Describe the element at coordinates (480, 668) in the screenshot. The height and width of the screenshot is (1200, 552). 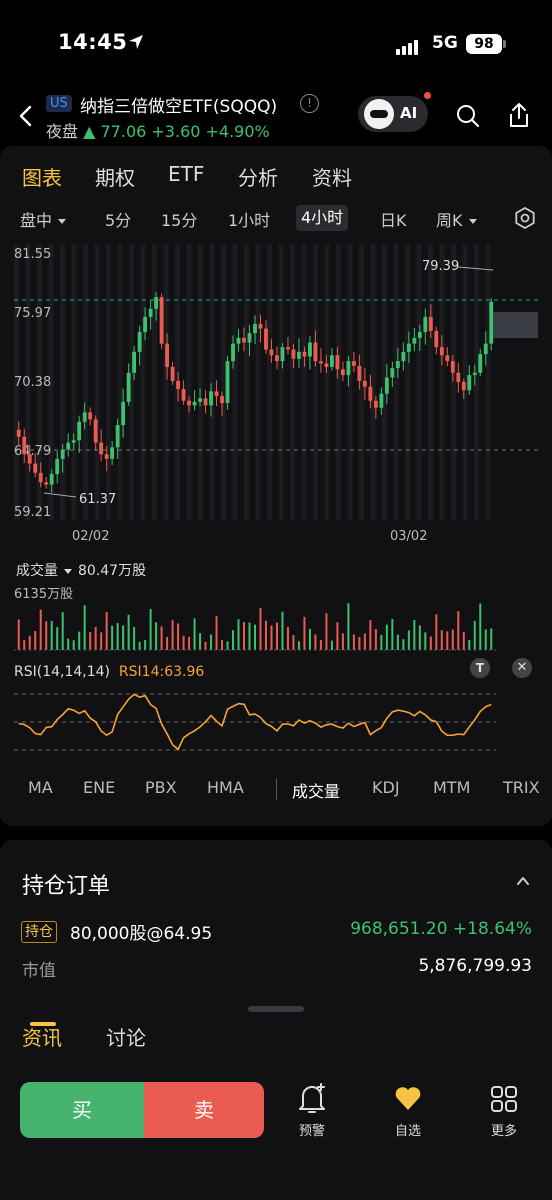
I see `indicator-info-icon: T` at that location.